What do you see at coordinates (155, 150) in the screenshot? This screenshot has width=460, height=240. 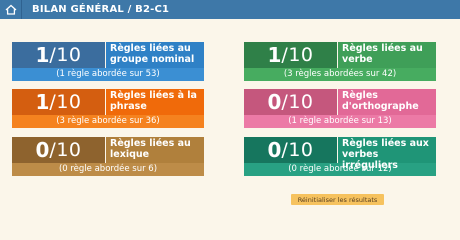 I see `rule-category-label: Règles liées au lexique` at bounding box center [155, 150].